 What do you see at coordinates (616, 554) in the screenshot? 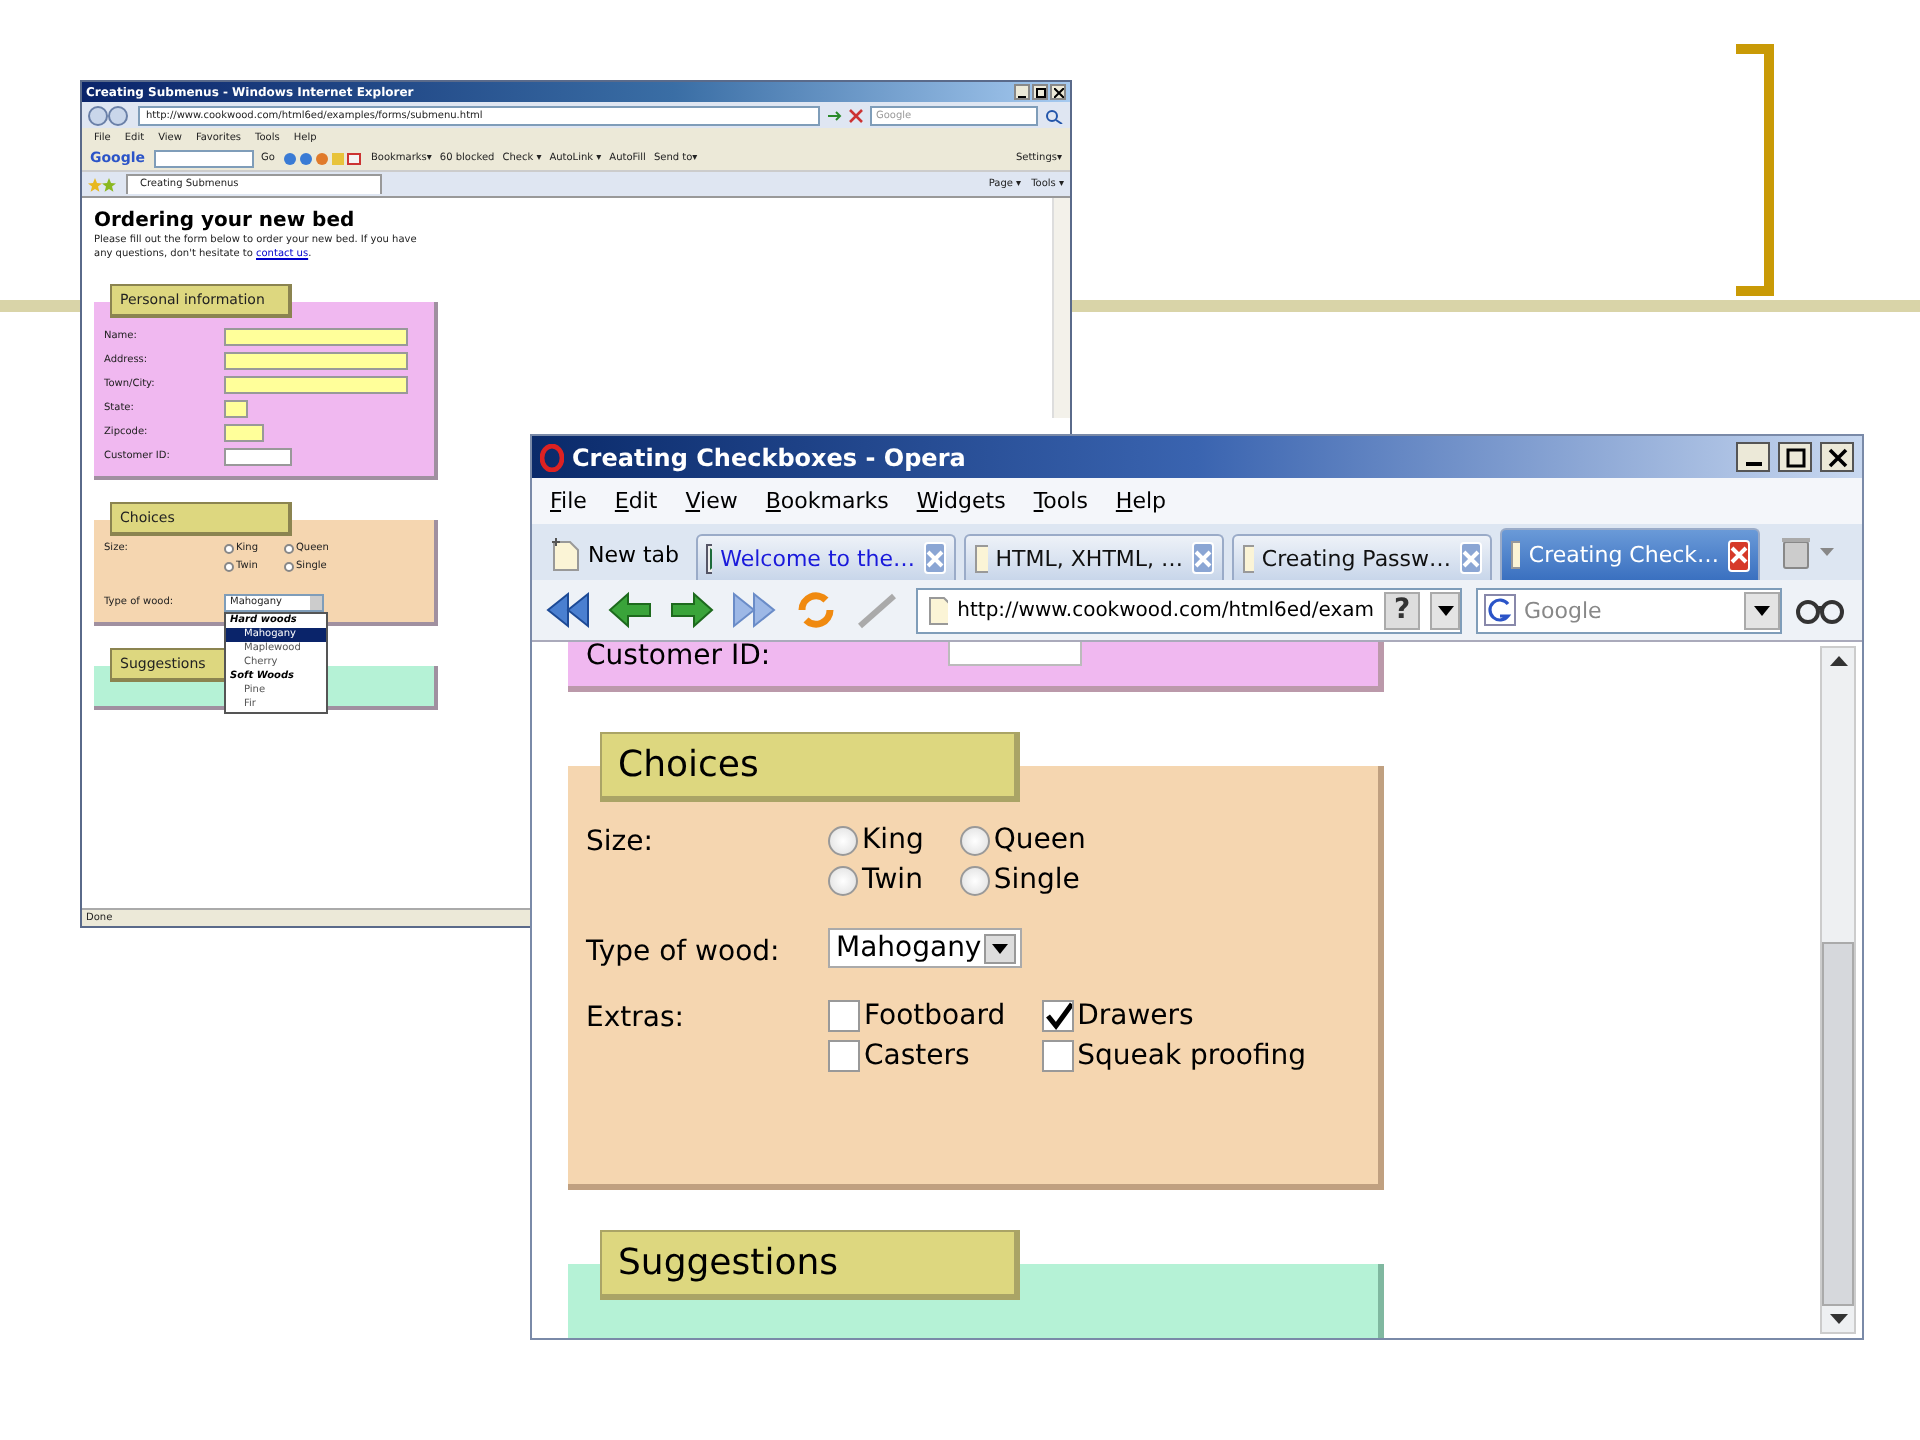
I see `new-tab-button: New tab` at bounding box center [616, 554].